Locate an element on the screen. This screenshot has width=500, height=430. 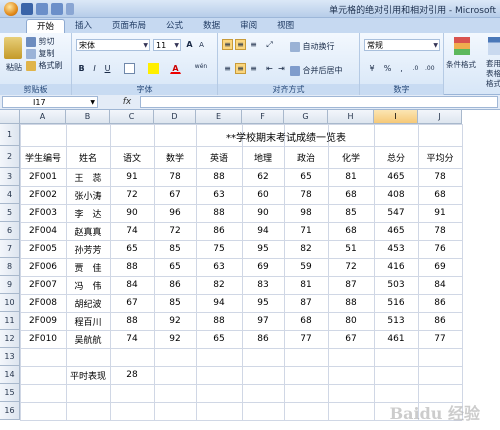
row-header-6: 6 is located at coordinates (10, 231).